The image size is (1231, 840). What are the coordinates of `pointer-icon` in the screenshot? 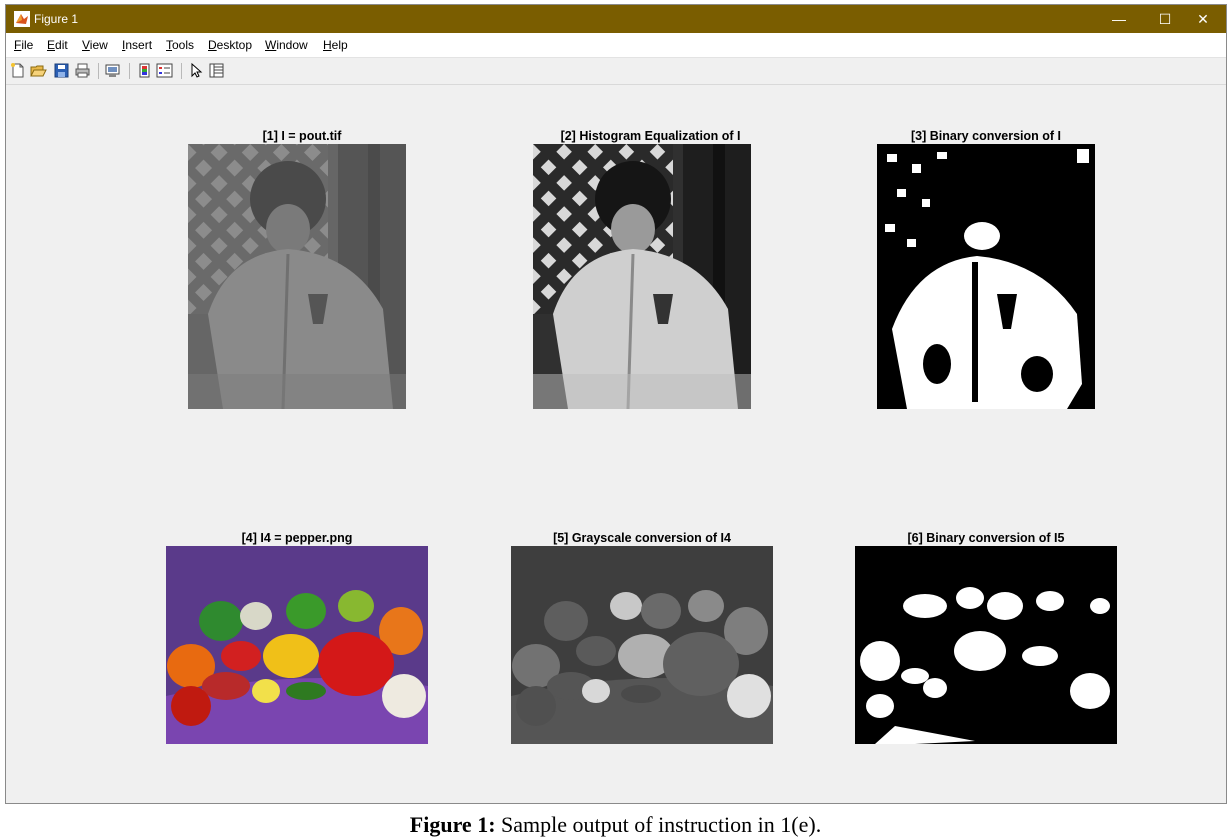 It's located at (196, 70).